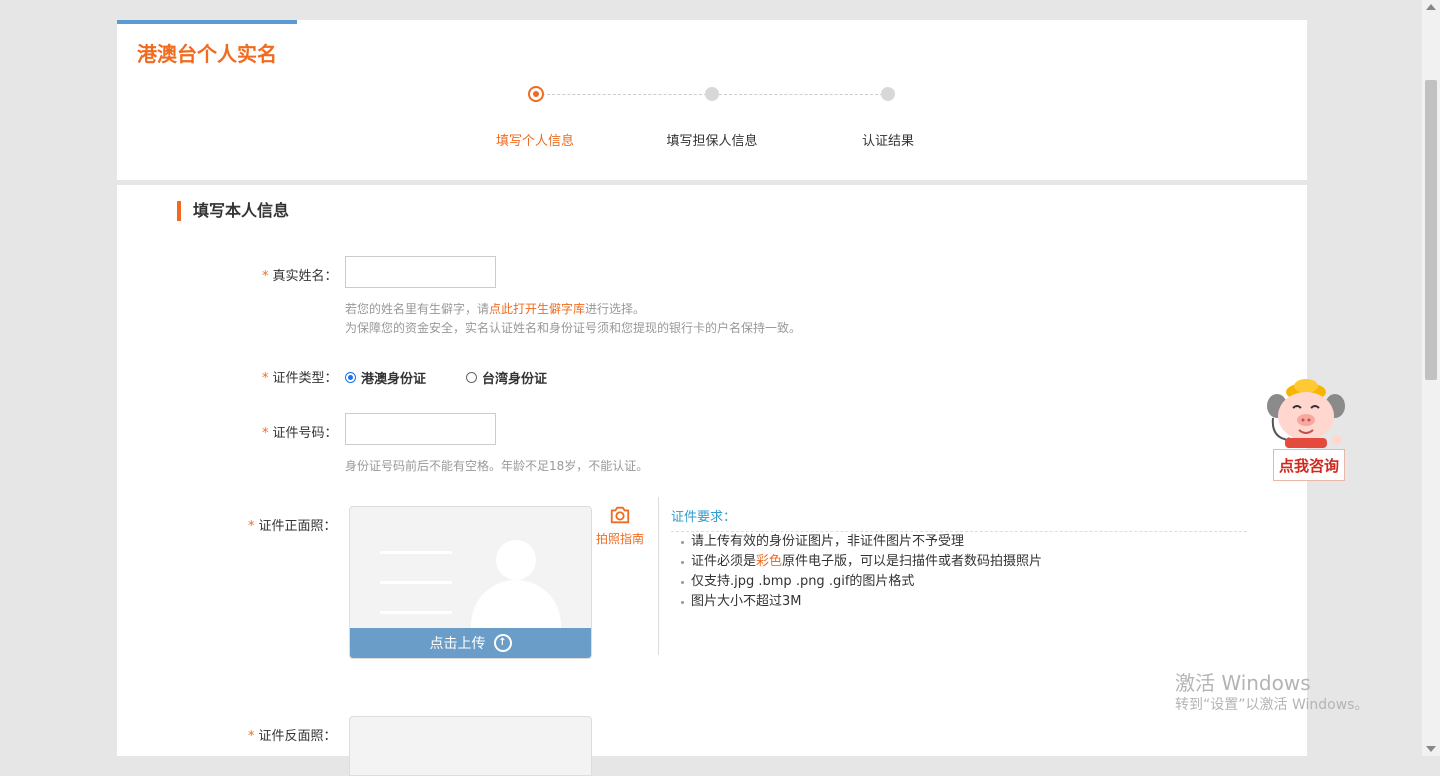  What do you see at coordinates (620, 515) in the screenshot?
I see `camera-icon` at bounding box center [620, 515].